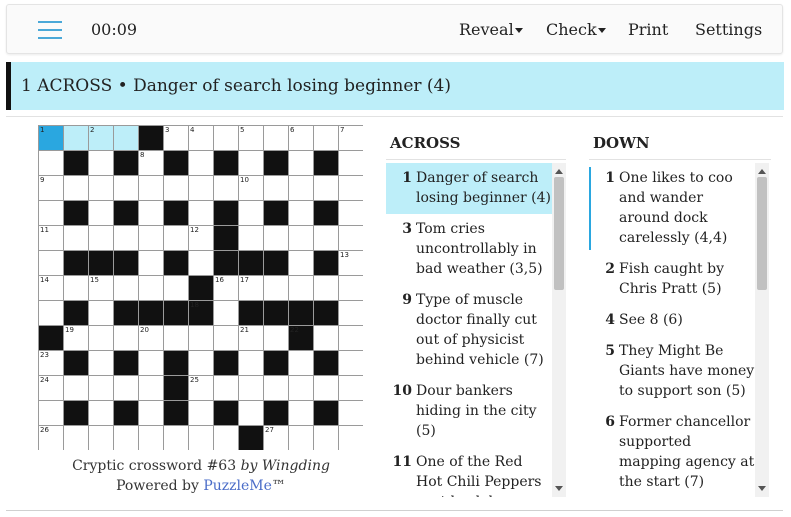 The width and height of the screenshot is (791, 517). Describe the element at coordinates (351, 263) in the screenshot. I see `grid-cell: 13` at that location.